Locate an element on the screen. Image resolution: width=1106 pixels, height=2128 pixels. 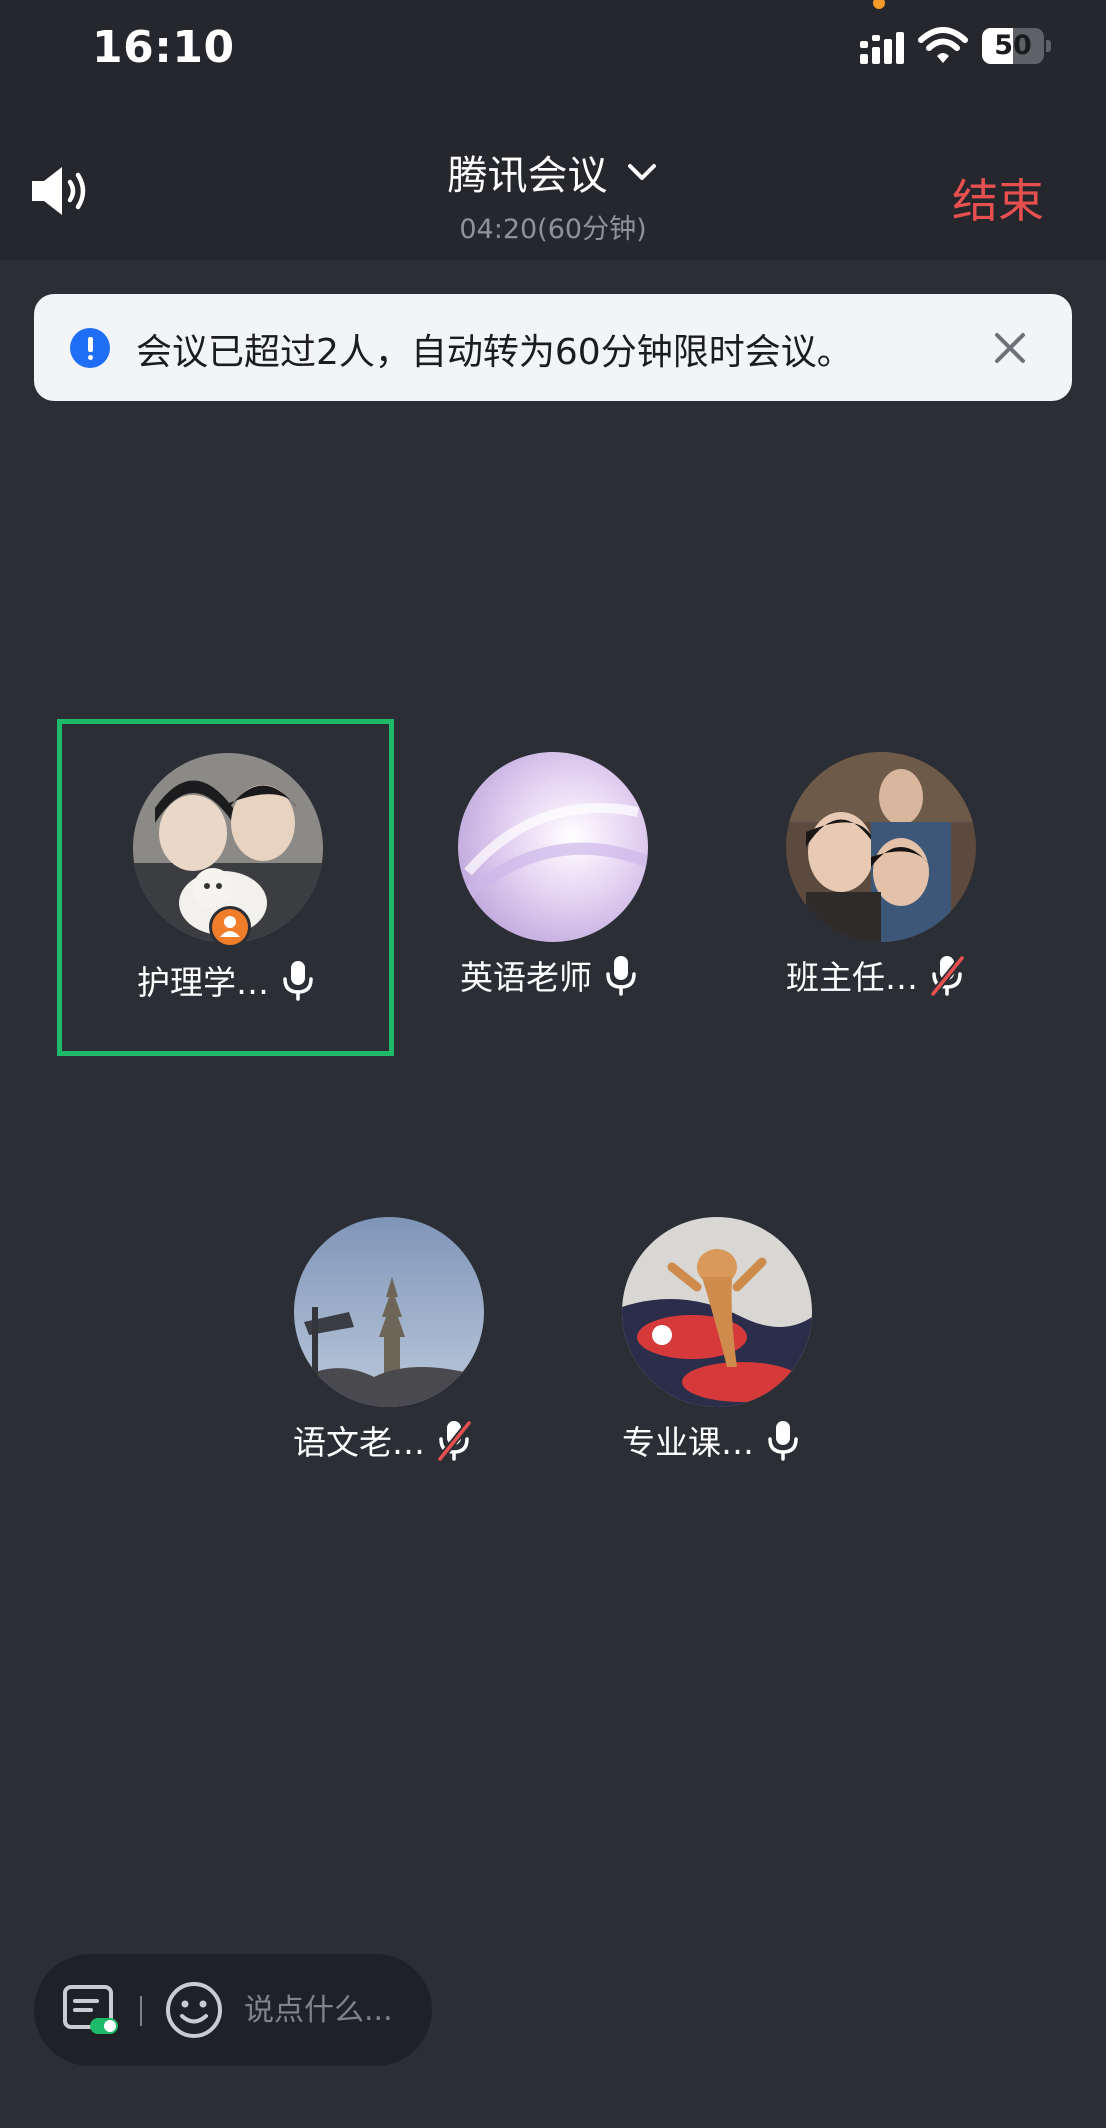
battery-level-text: 50 is located at coordinates (1013, 45).